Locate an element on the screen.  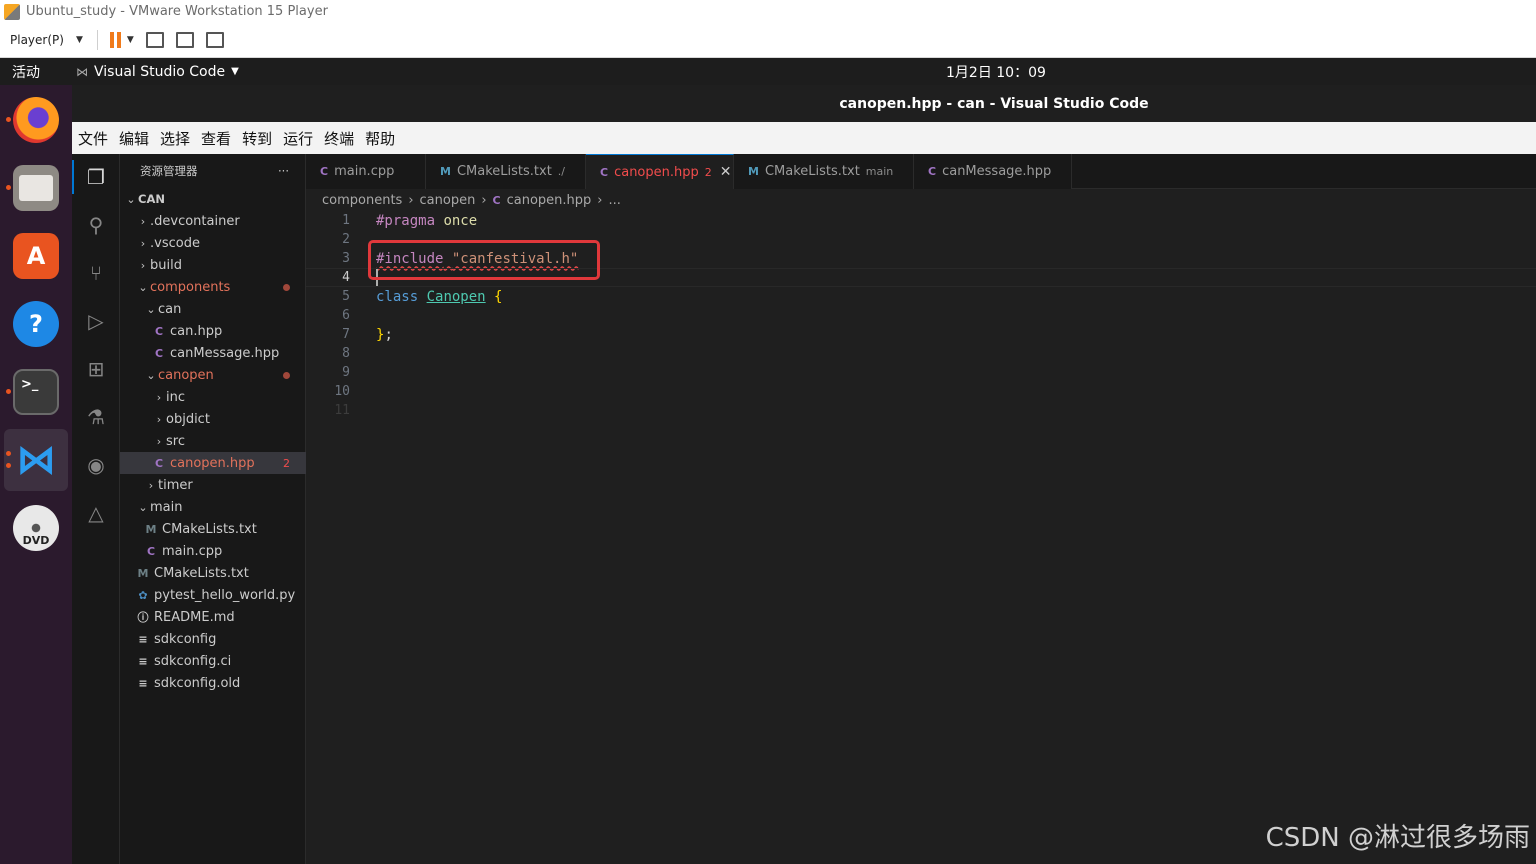
editor-tab: M CMakeLists.txt ./ is located at coordinates (506, 171).